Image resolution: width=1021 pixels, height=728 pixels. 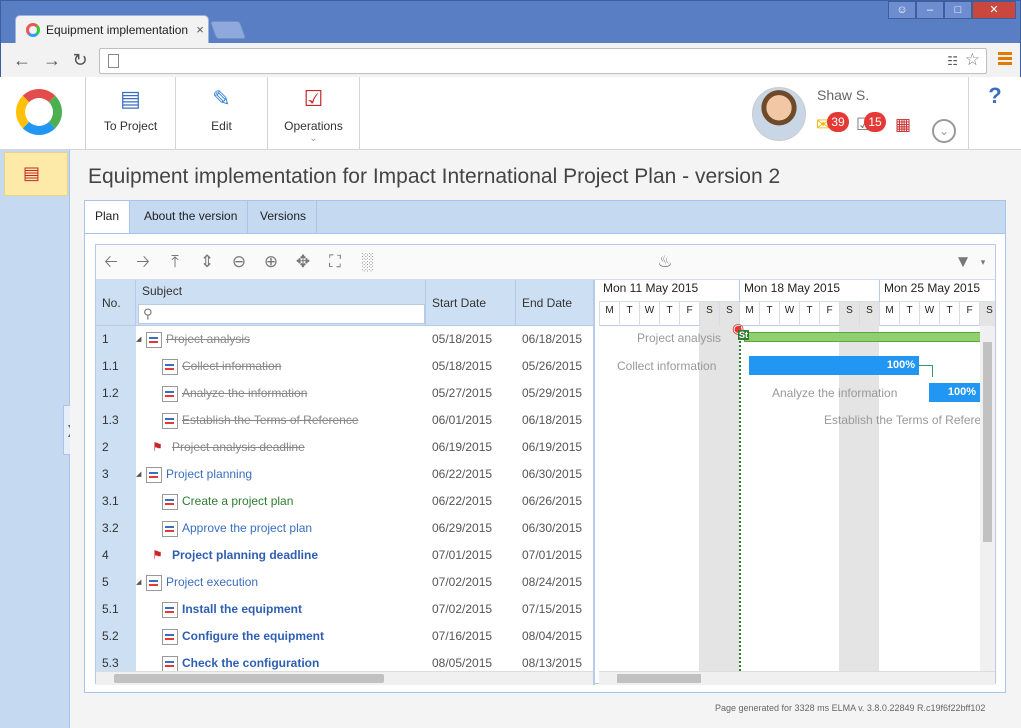 What do you see at coordinates (983, 262) in the screenshot?
I see `filter-dropdown-icon: ▾` at bounding box center [983, 262].